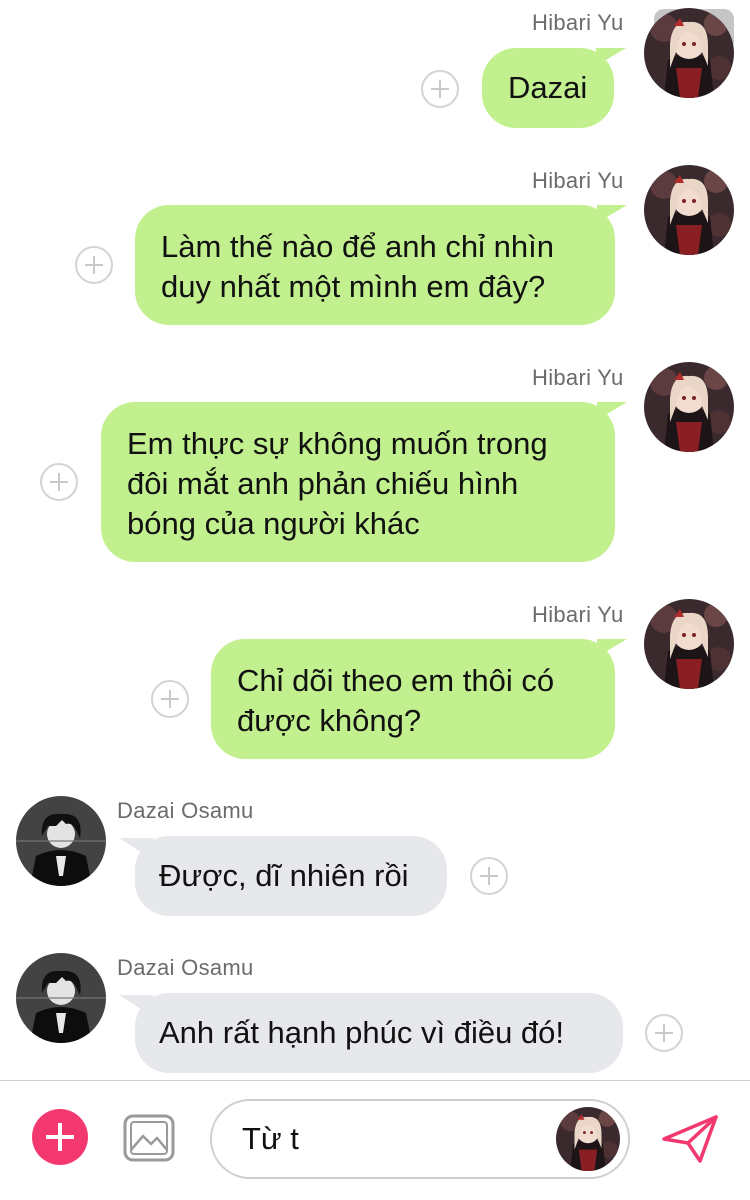 The height and width of the screenshot is (1200, 750). Describe the element at coordinates (337, 443) in the screenshot. I see `message-text-line: Em thực sự không muốn trong` at that location.